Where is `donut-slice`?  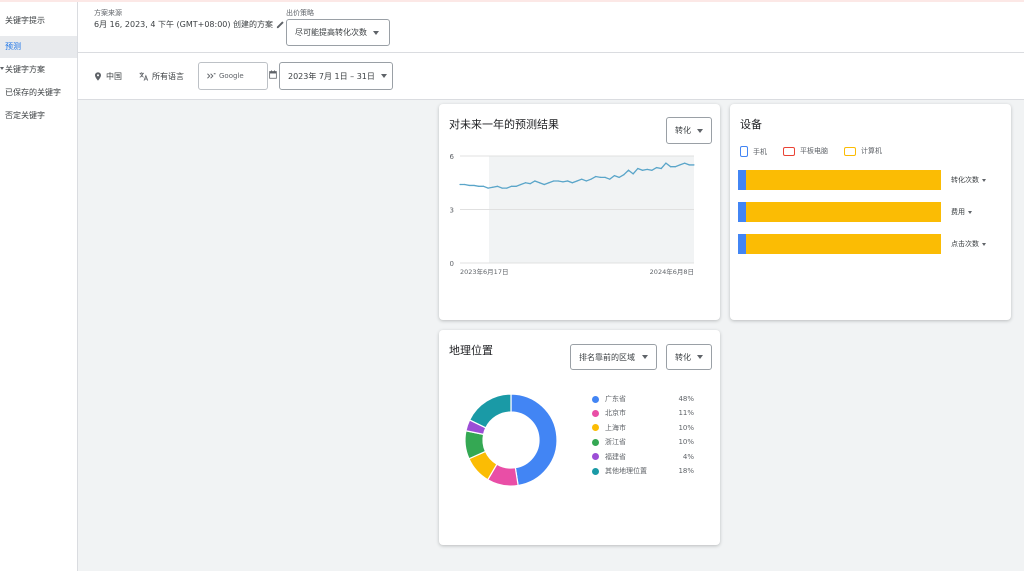 donut-slice is located at coordinates (490, 411).